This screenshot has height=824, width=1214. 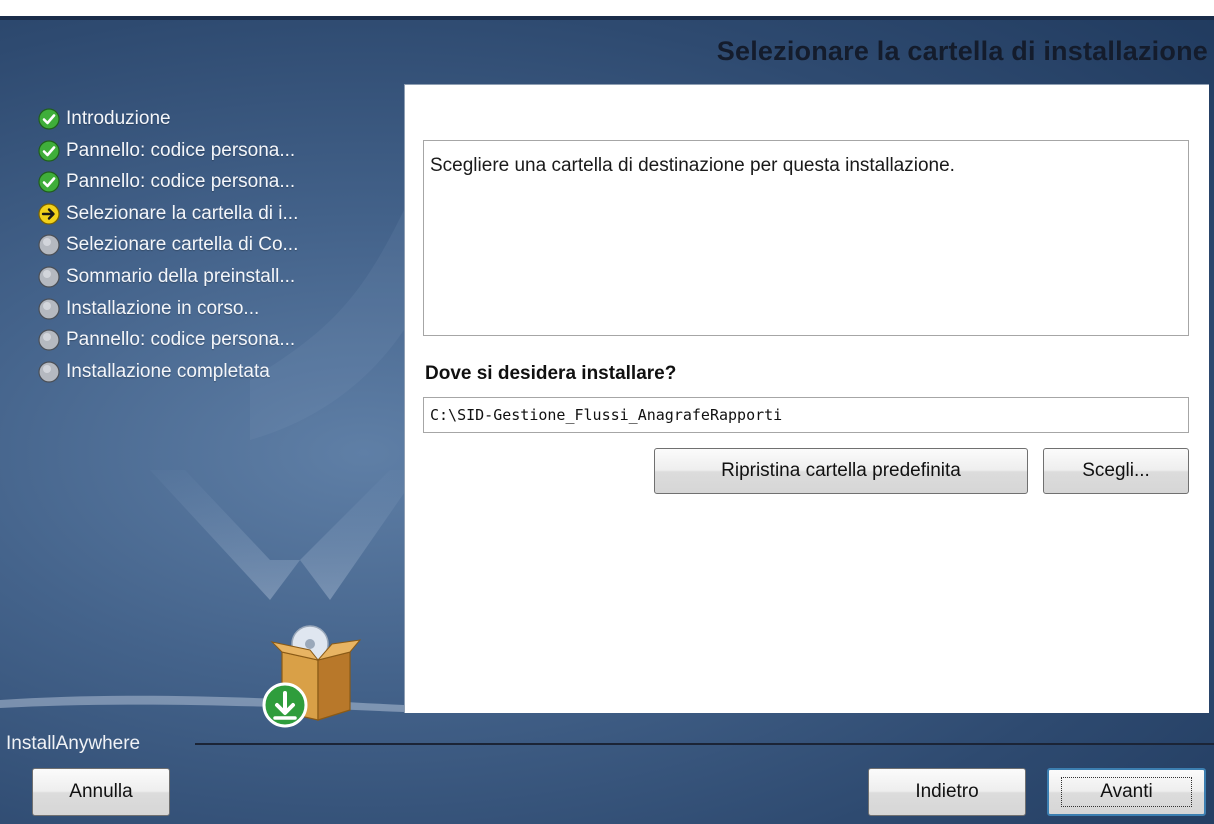 What do you see at coordinates (218, 119) in the screenshot?
I see `step-item-introduction: Introduzione` at bounding box center [218, 119].